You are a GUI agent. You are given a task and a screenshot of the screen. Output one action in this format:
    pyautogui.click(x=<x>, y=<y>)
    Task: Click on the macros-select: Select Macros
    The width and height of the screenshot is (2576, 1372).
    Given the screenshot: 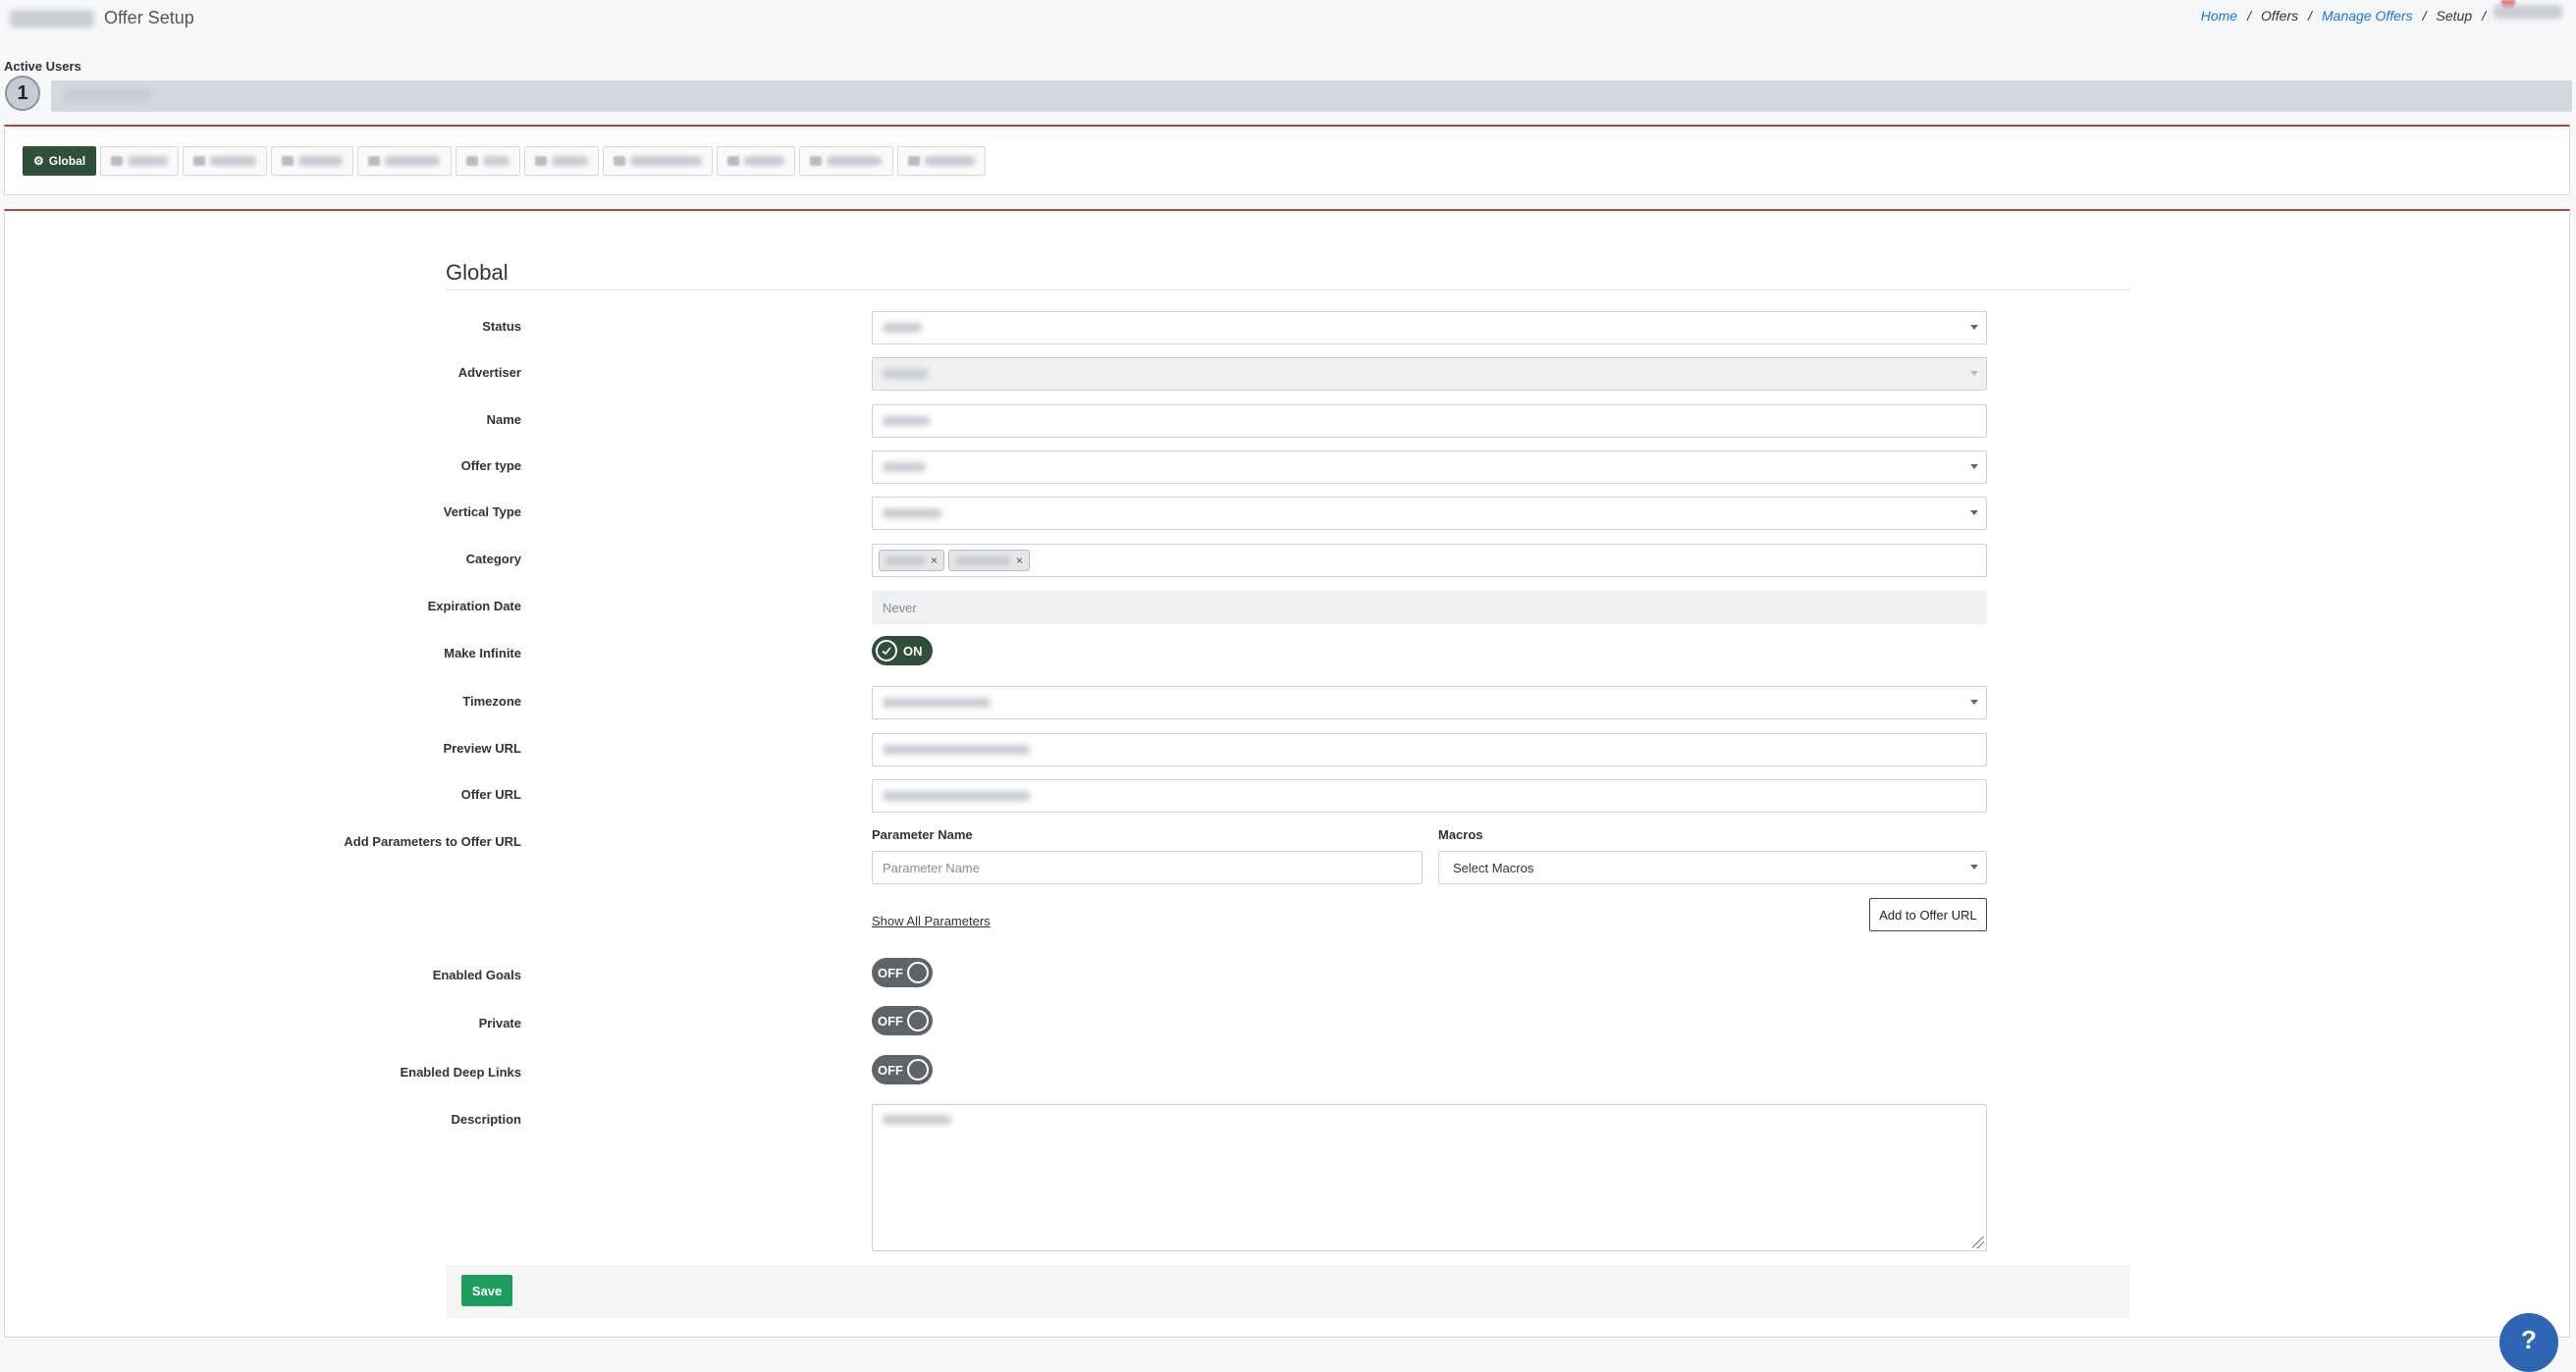 What is the action you would take?
    pyautogui.click(x=1712, y=867)
    